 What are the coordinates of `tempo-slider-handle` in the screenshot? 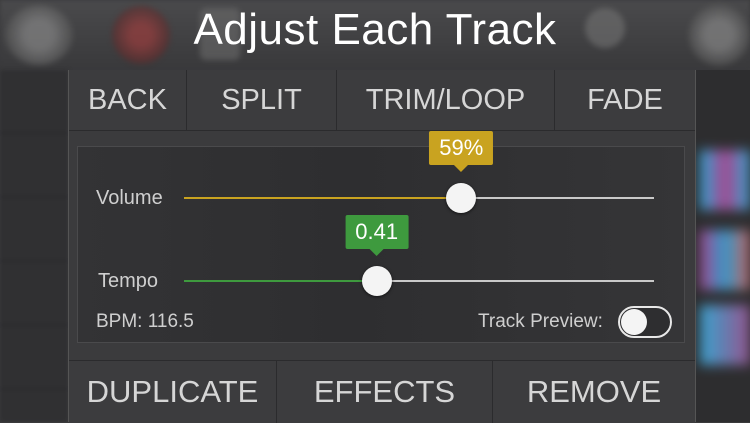 It's located at (376, 281).